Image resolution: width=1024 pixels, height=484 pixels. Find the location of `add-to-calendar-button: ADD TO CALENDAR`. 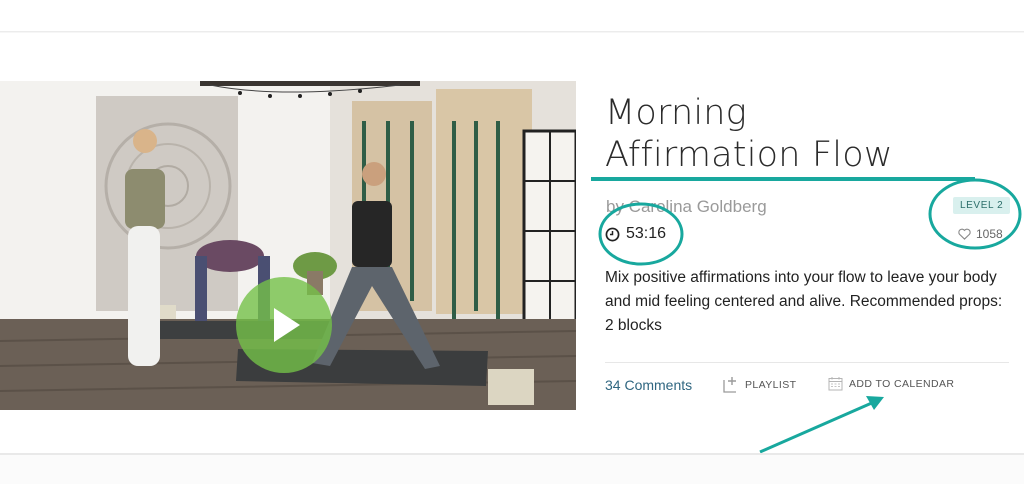

add-to-calendar-button: ADD TO CALENDAR is located at coordinates (891, 383).